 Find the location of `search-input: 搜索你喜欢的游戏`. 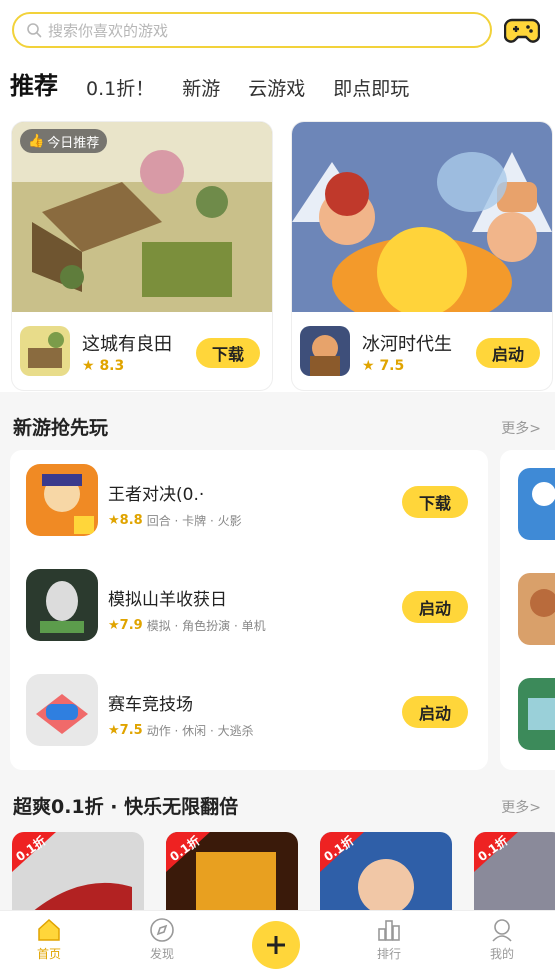

search-input: 搜索你喜欢的游戏 is located at coordinates (252, 30).